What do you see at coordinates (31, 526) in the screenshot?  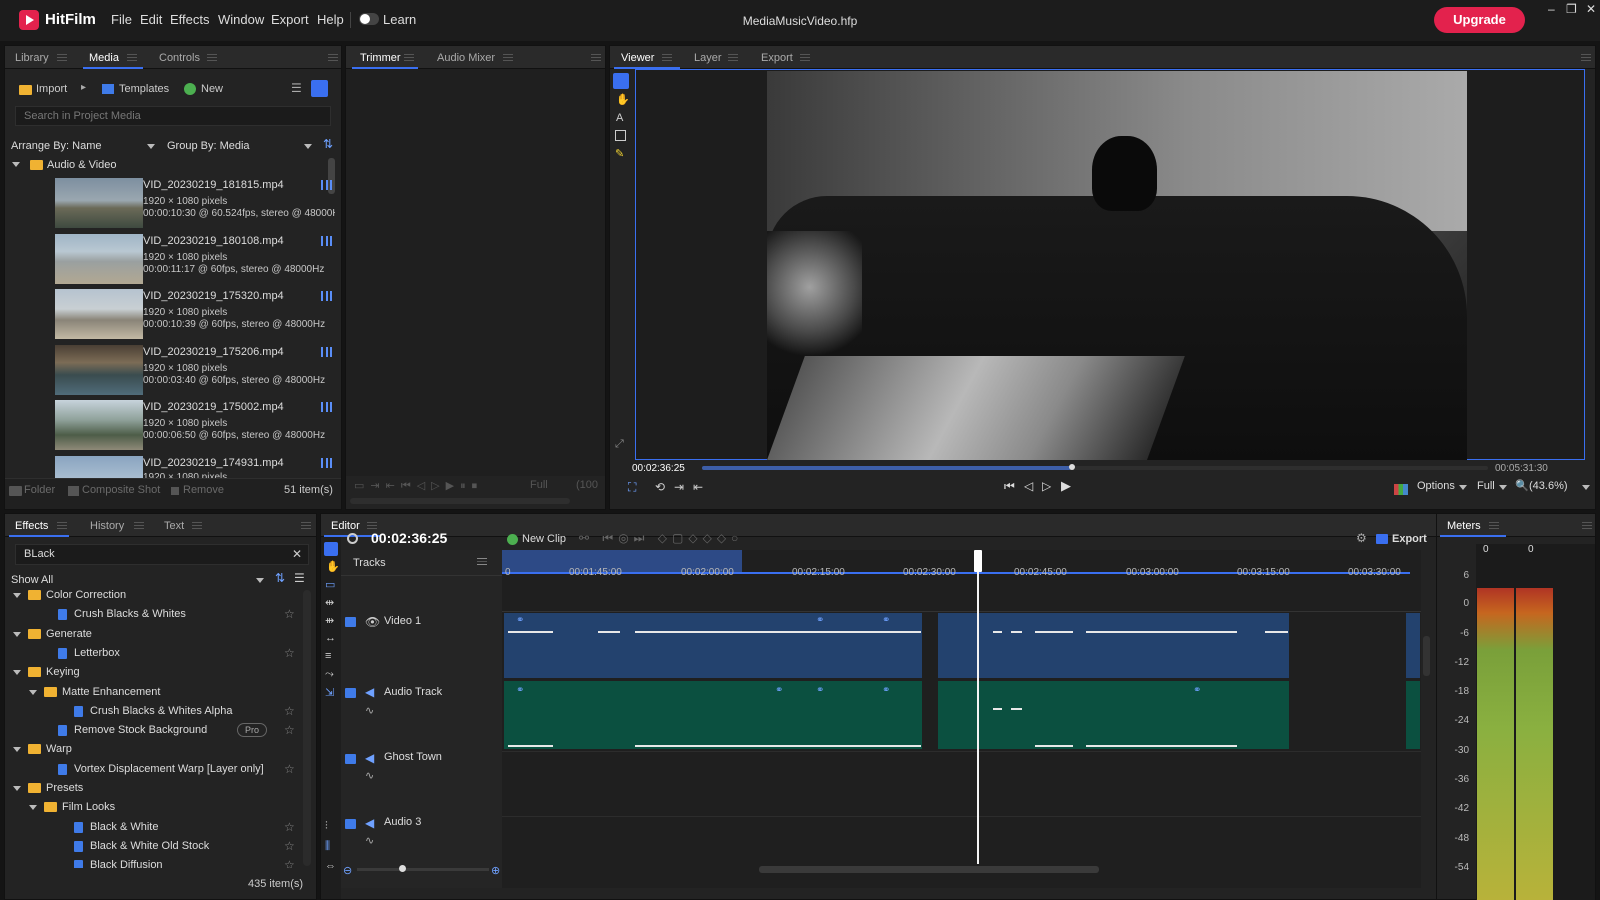 I see `tab-effects: Effects` at bounding box center [31, 526].